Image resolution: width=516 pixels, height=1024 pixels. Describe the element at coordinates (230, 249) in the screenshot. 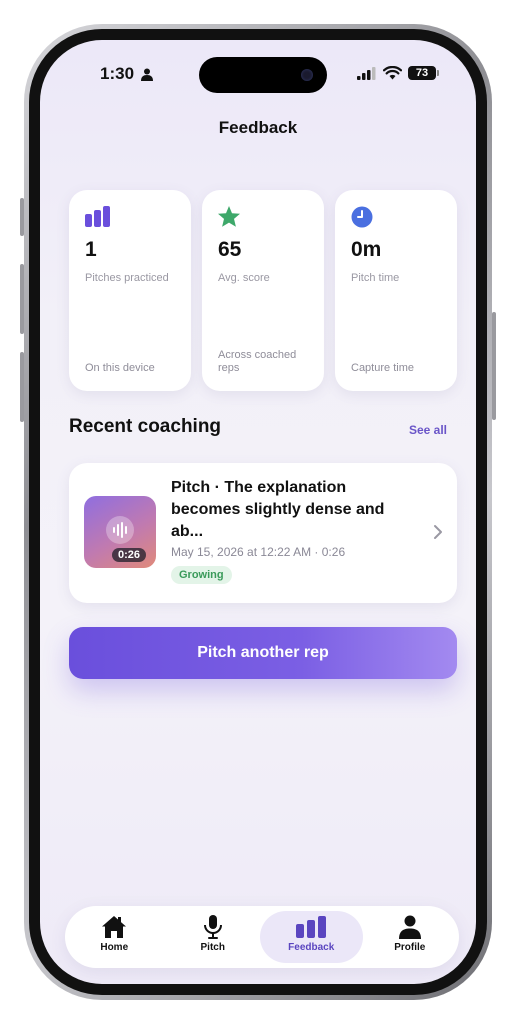

I see `stat-value: 65` at that location.